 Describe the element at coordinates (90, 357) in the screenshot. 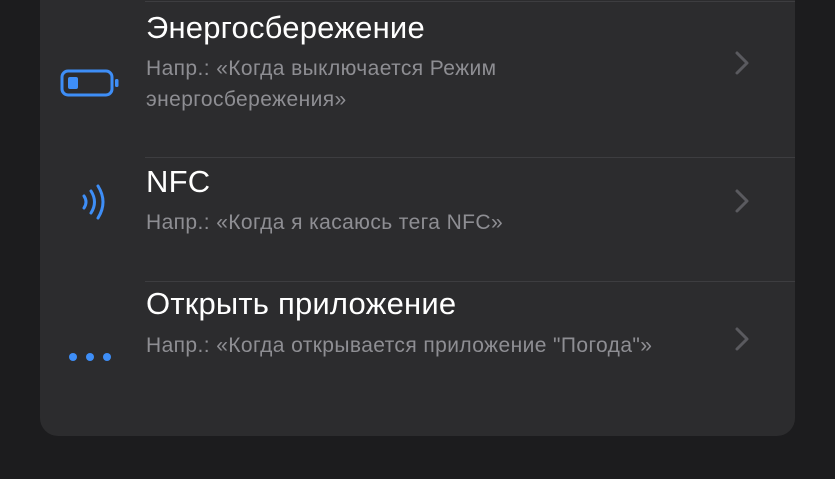

I see `more-icon` at that location.